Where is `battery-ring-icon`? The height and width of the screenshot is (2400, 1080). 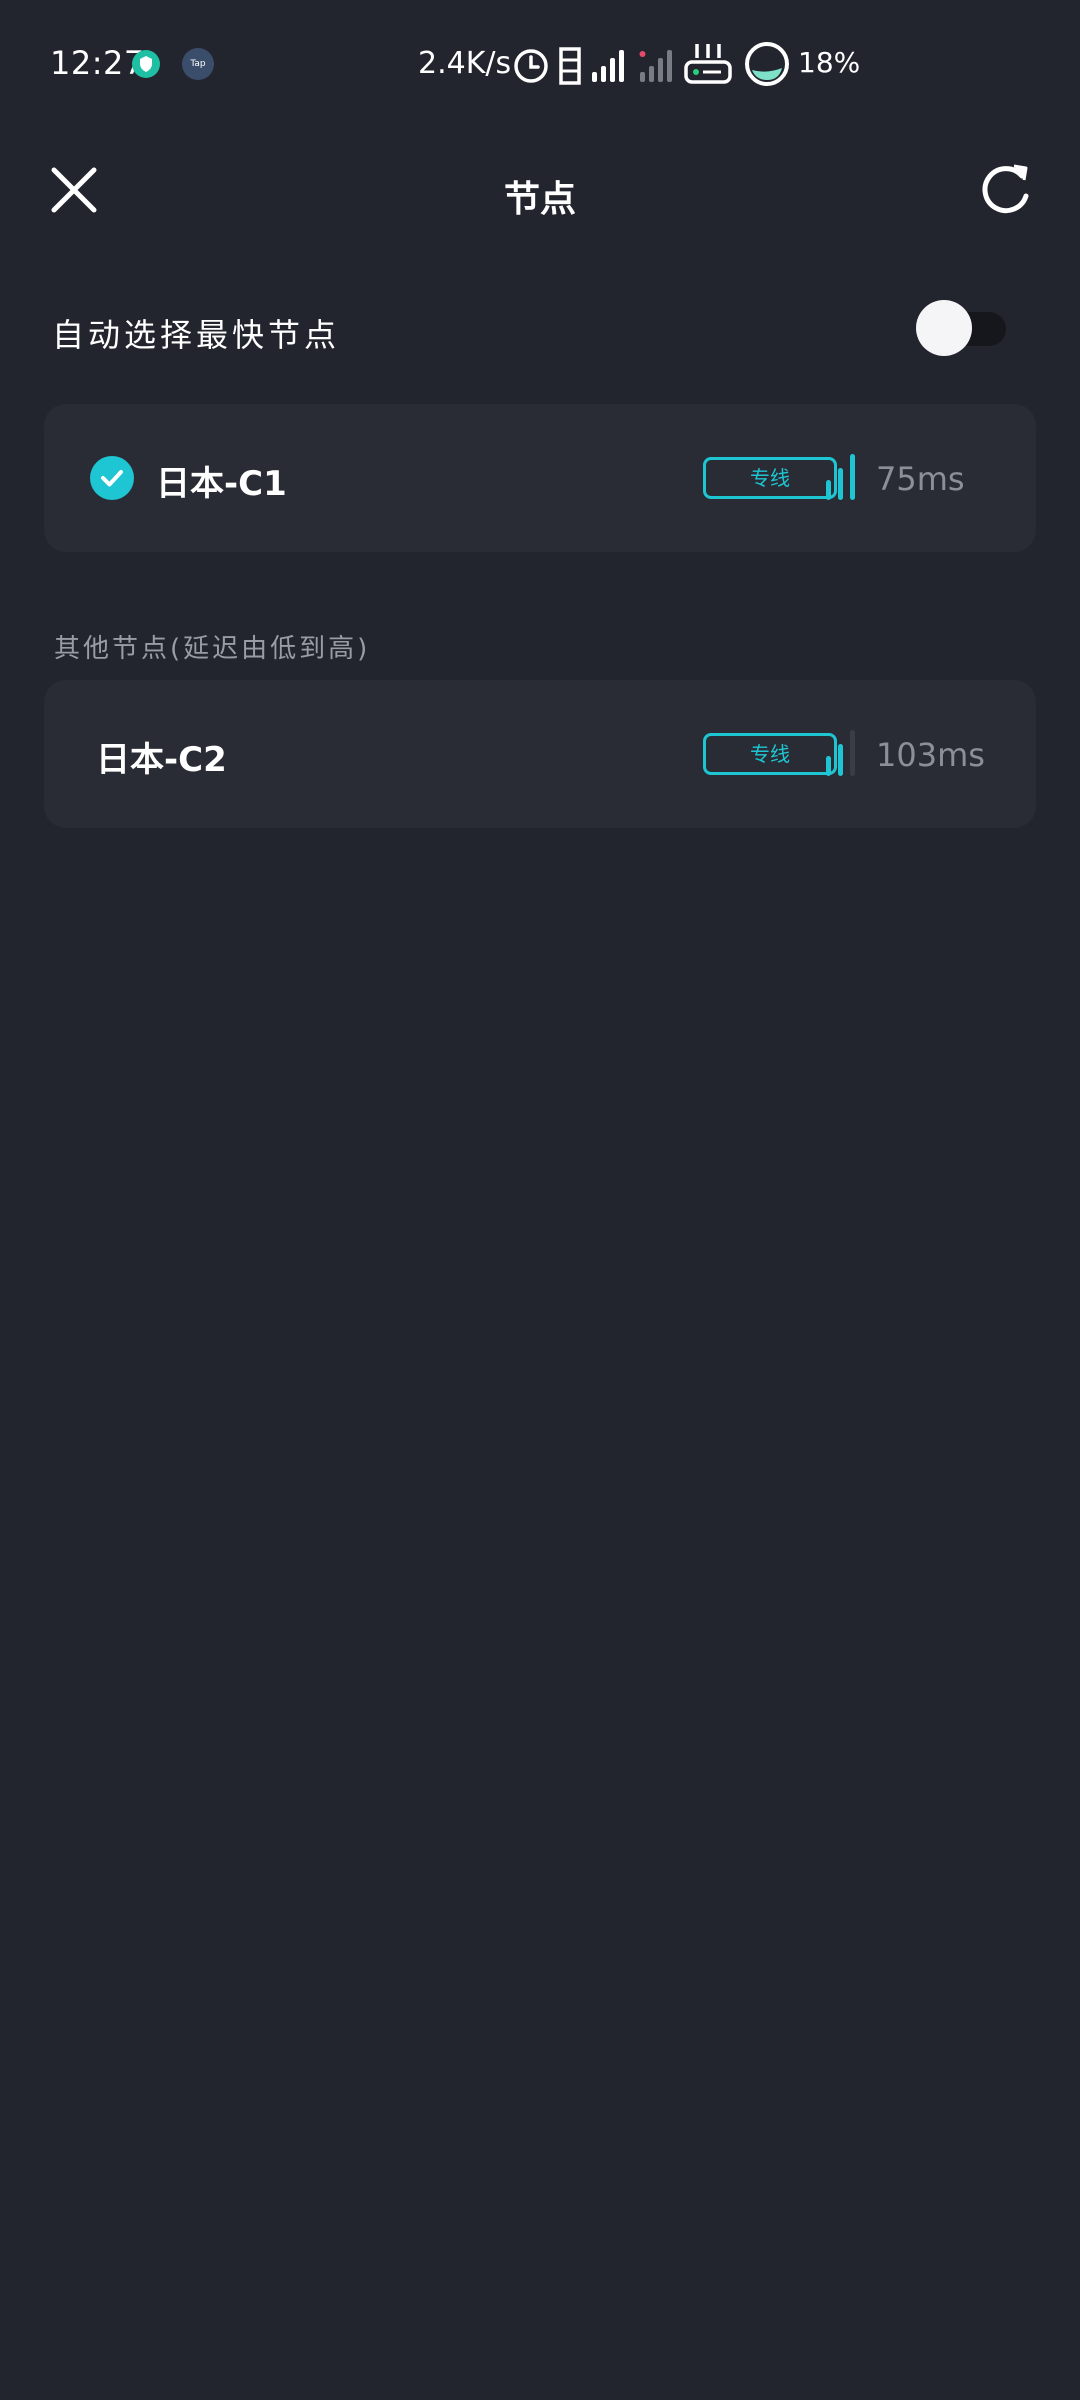 battery-ring-icon is located at coordinates (767, 64).